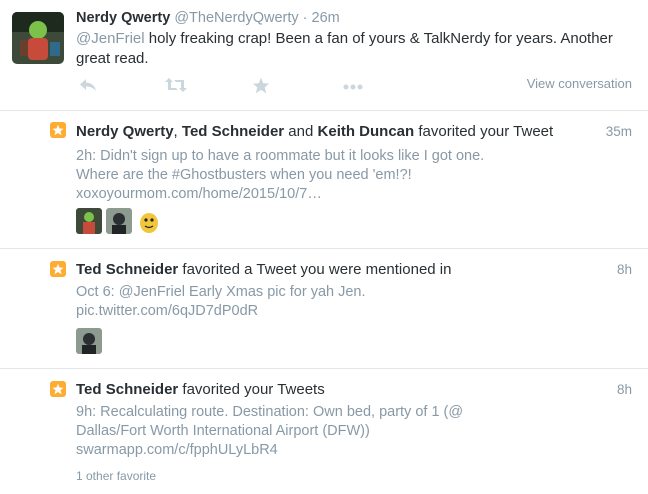 The image size is (648, 494). What do you see at coordinates (97, 292) in the screenshot?
I see `preview-text: Oct 6:` at bounding box center [97, 292].